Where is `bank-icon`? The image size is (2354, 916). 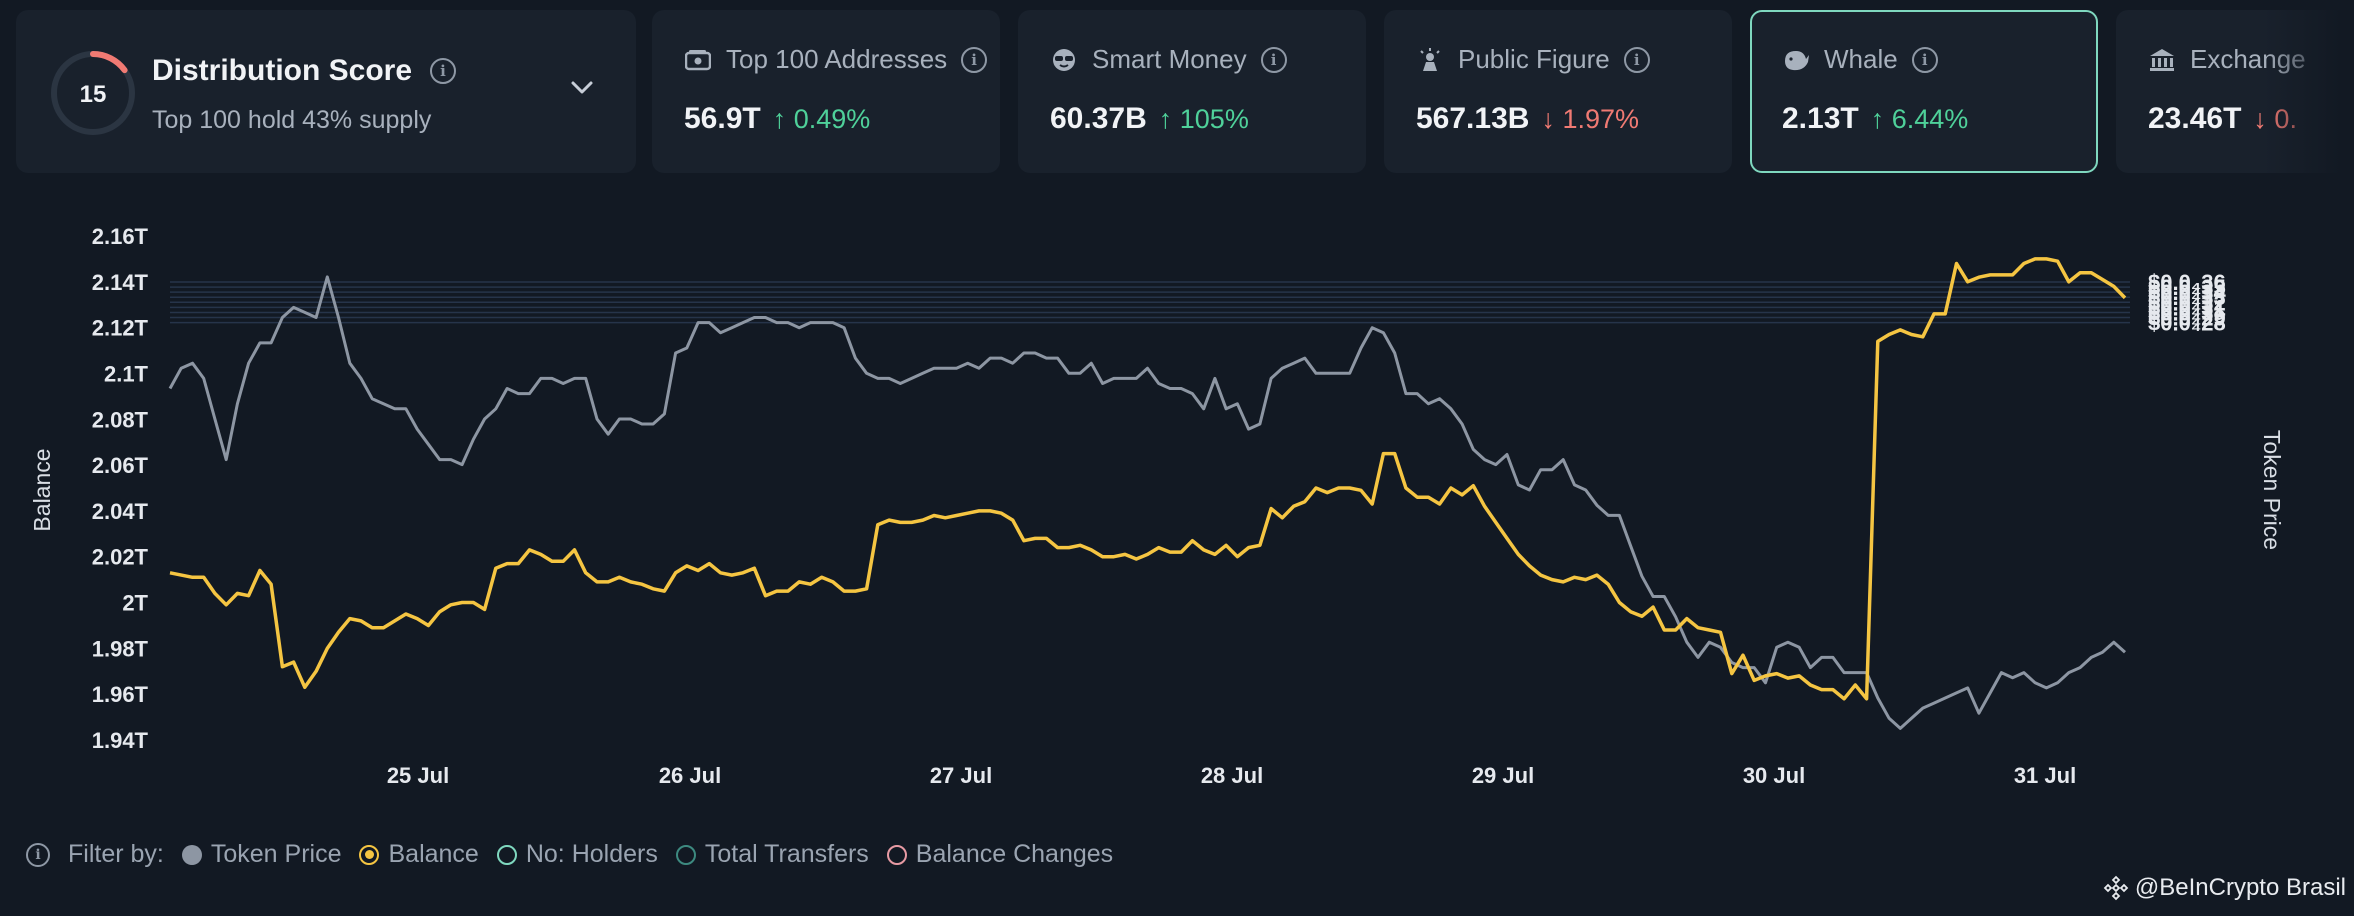 bank-icon is located at coordinates (2162, 60).